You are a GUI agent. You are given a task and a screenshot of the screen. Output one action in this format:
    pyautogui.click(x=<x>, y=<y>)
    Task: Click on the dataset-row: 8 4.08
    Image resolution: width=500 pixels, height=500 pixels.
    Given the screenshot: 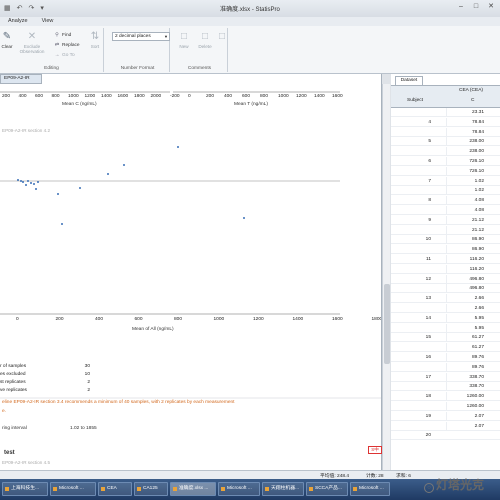 What is the action you would take?
    pyautogui.click(x=445, y=201)
    